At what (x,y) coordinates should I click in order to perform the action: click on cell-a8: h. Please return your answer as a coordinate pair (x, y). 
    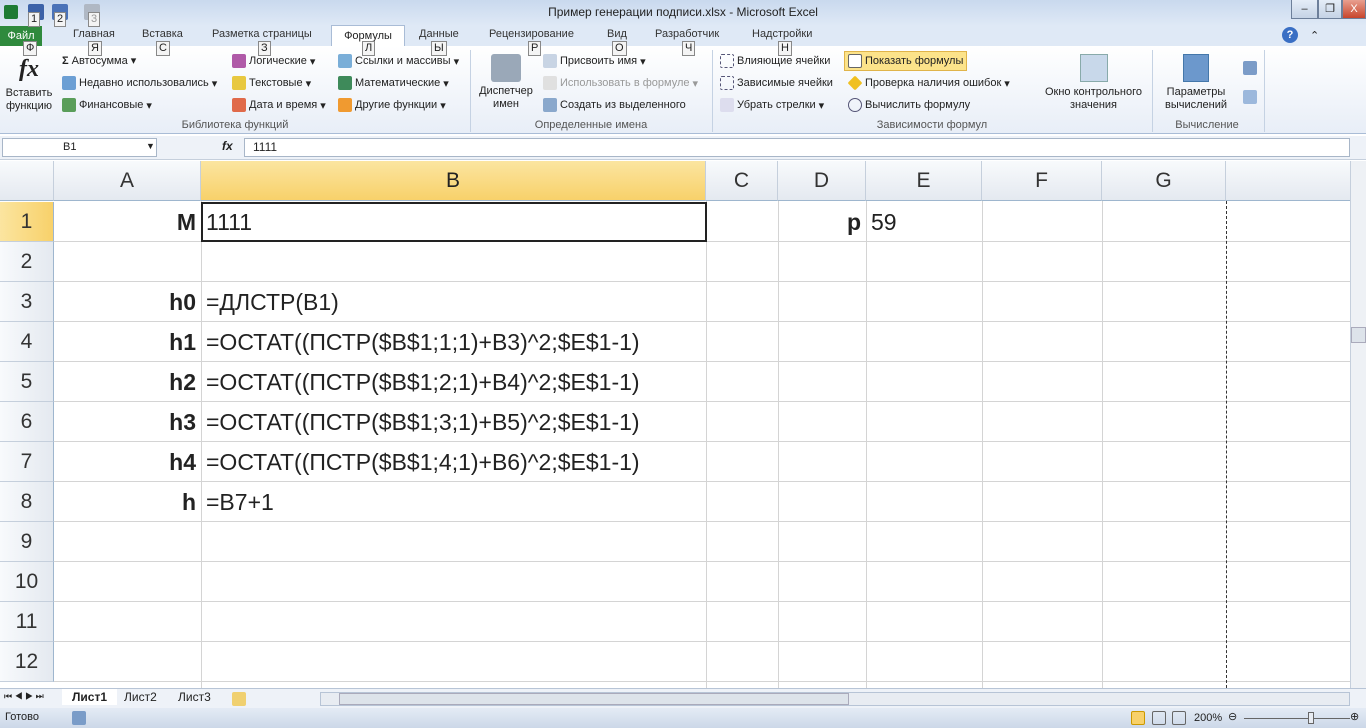
    Looking at the image, I should click on (127, 502).